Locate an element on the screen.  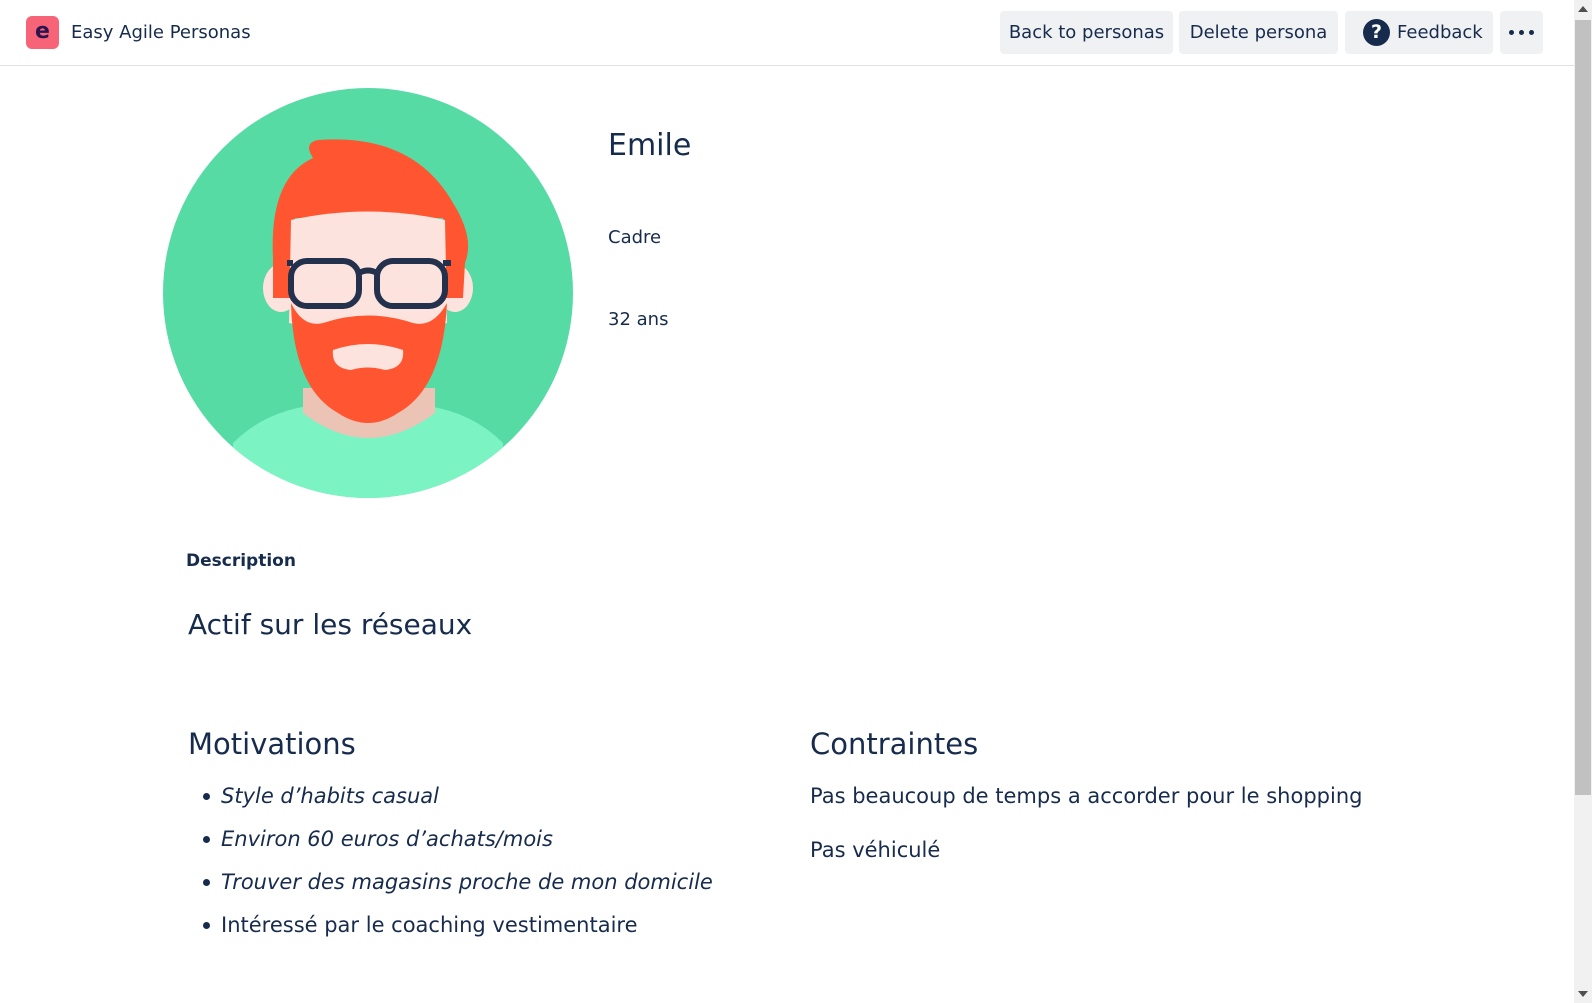
list-item: Intéressé par le coaching vestimentaire is located at coordinates (450, 932).